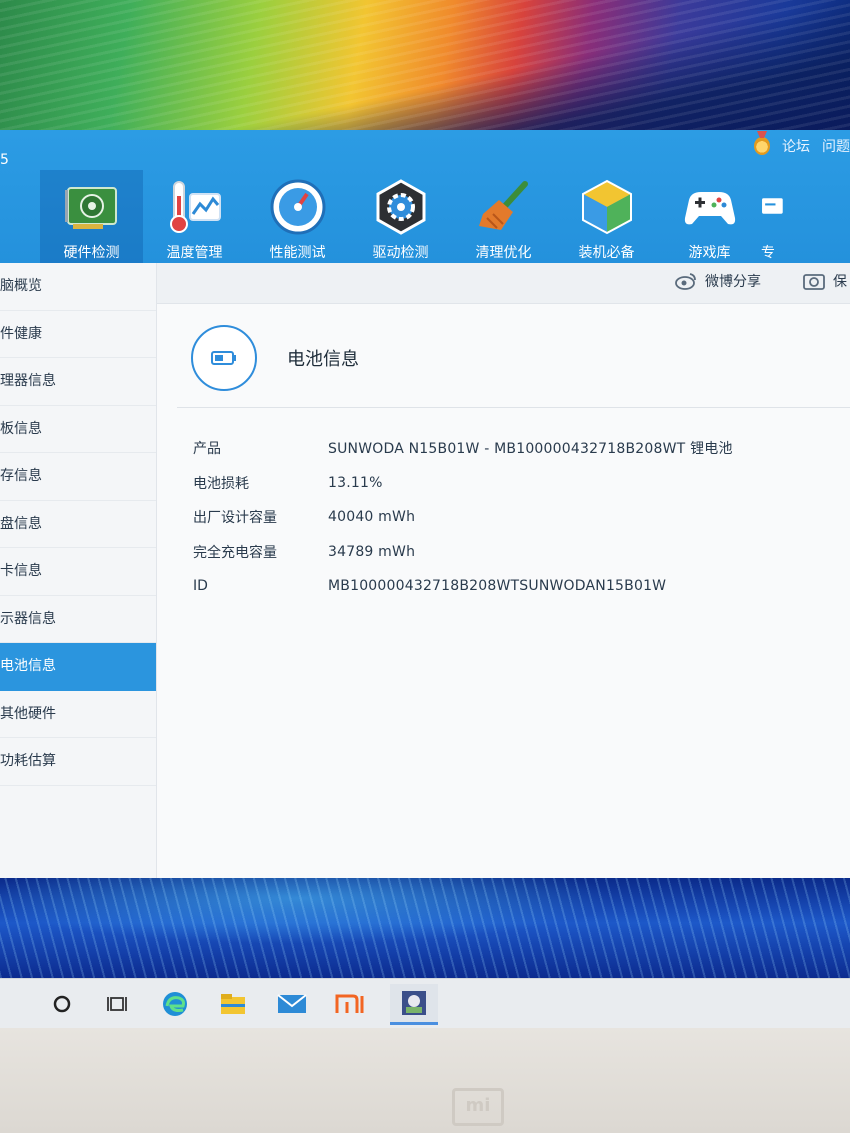 The width and height of the screenshot is (850, 1133). What do you see at coordinates (709, 208) in the screenshot?
I see `gamepad-icon` at bounding box center [709, 208].